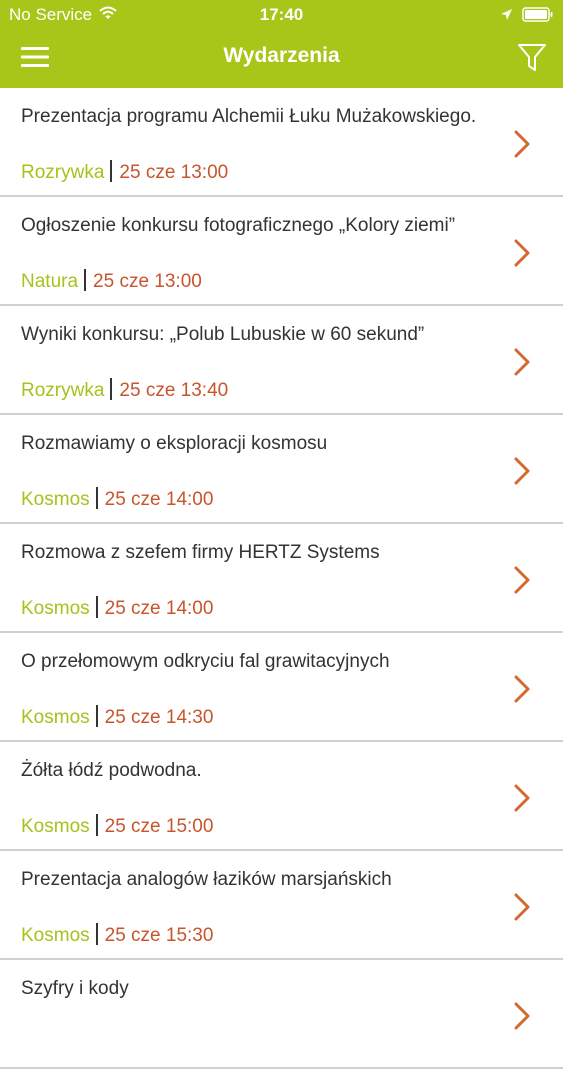  Describe the element at coordinates (532, 58) in the screenshot. I see `filter-icon` at that location.